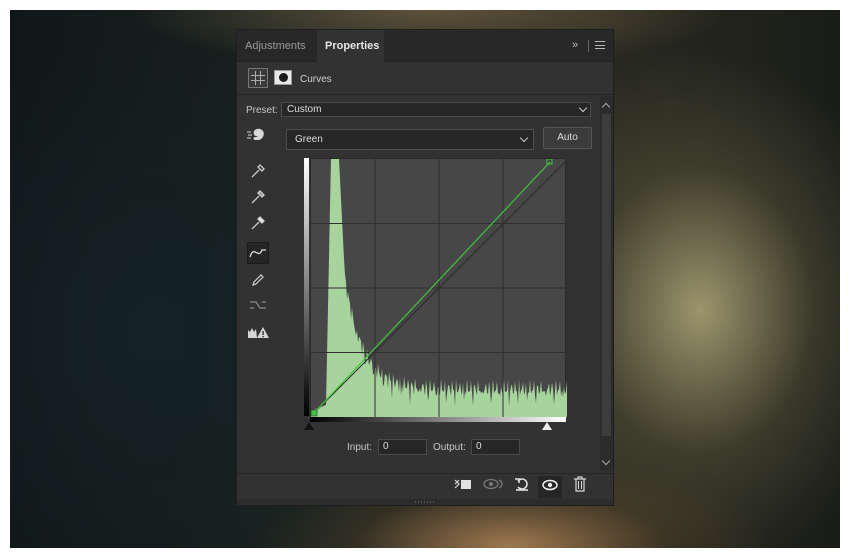 The width and height of the screenshot is (850, 558). Describe the element at coordinates (449, 447) in the screenshot. I see `output-label: Output:` at that location.